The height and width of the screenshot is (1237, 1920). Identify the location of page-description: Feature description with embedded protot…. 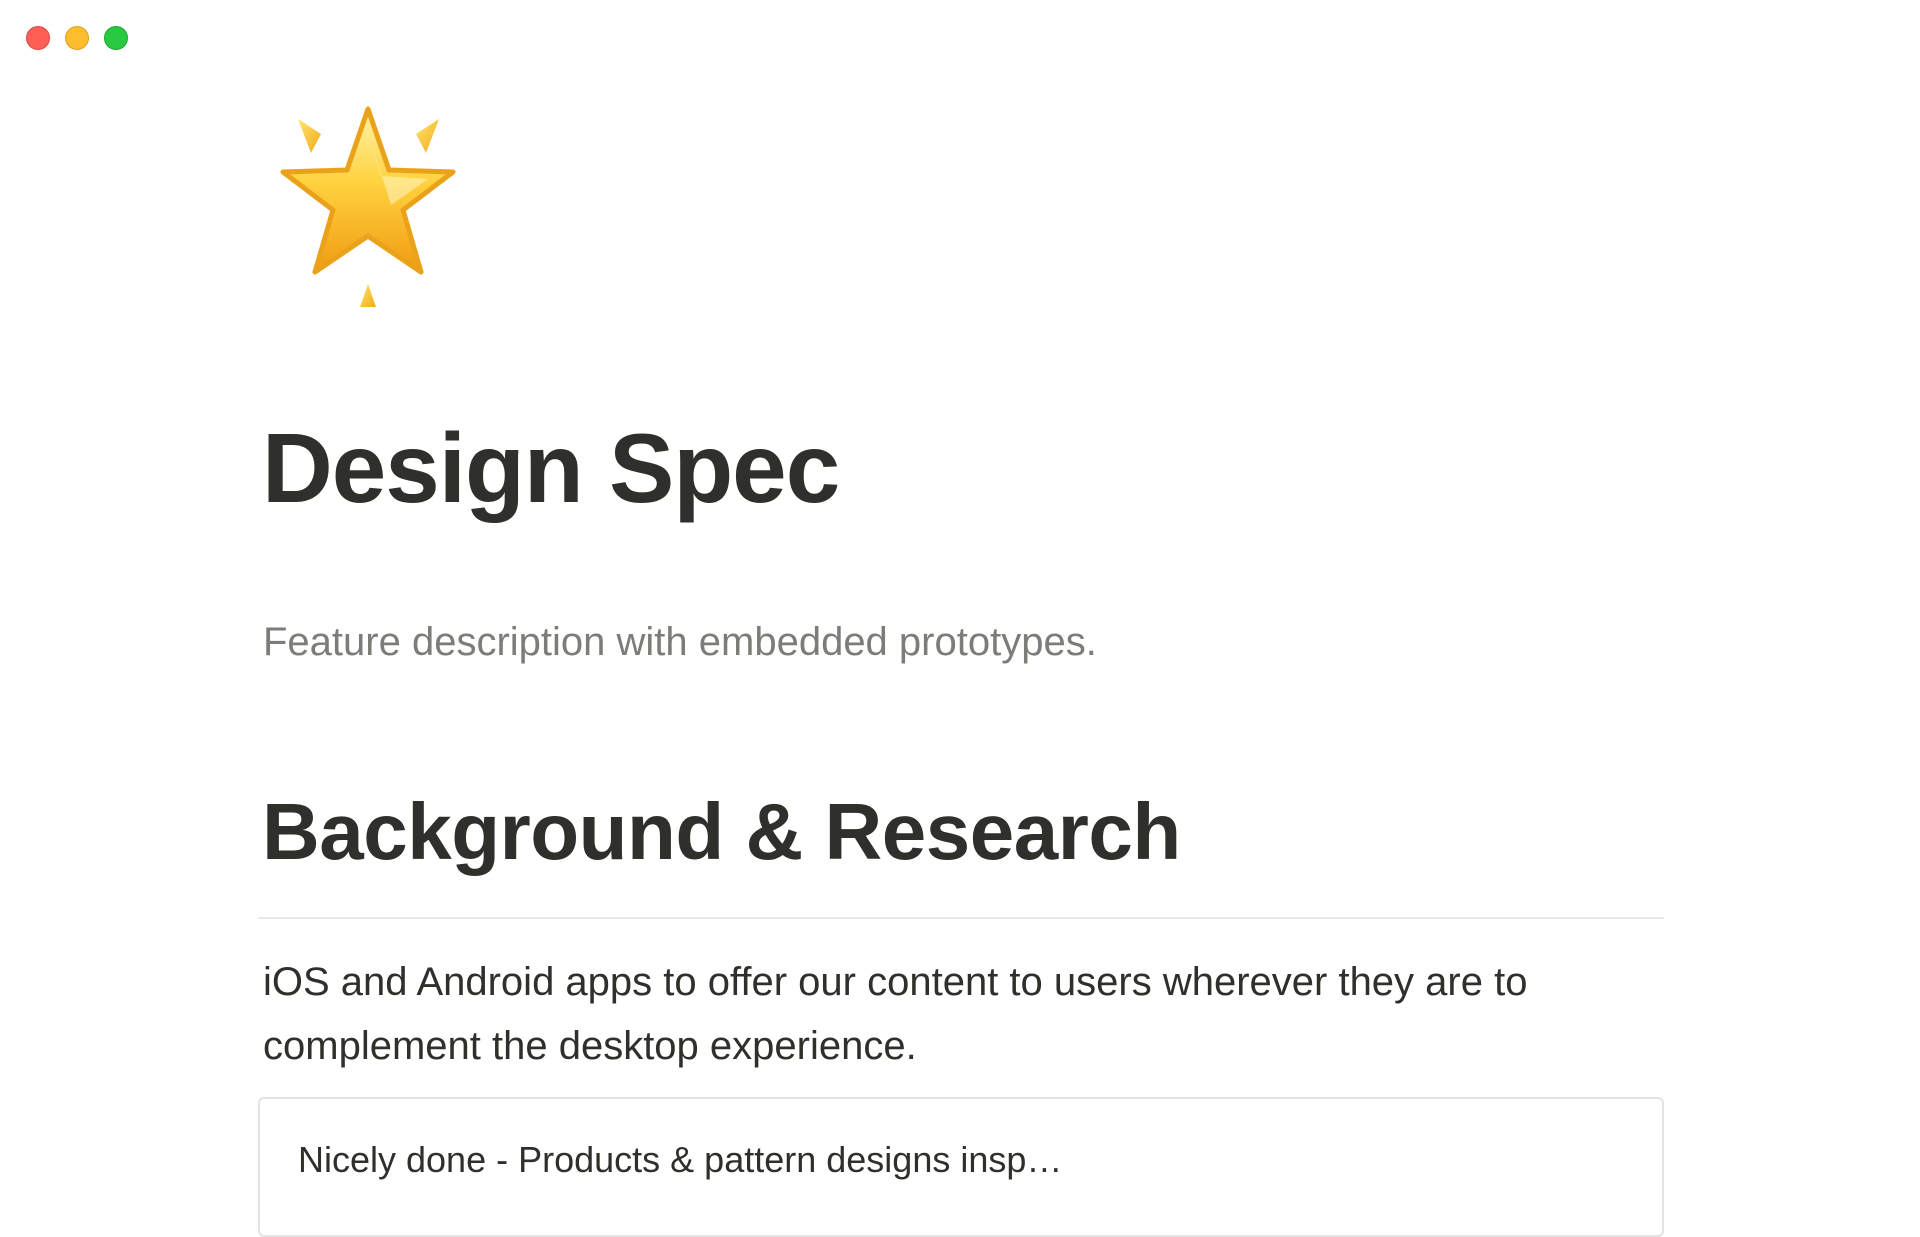
(680, 642).